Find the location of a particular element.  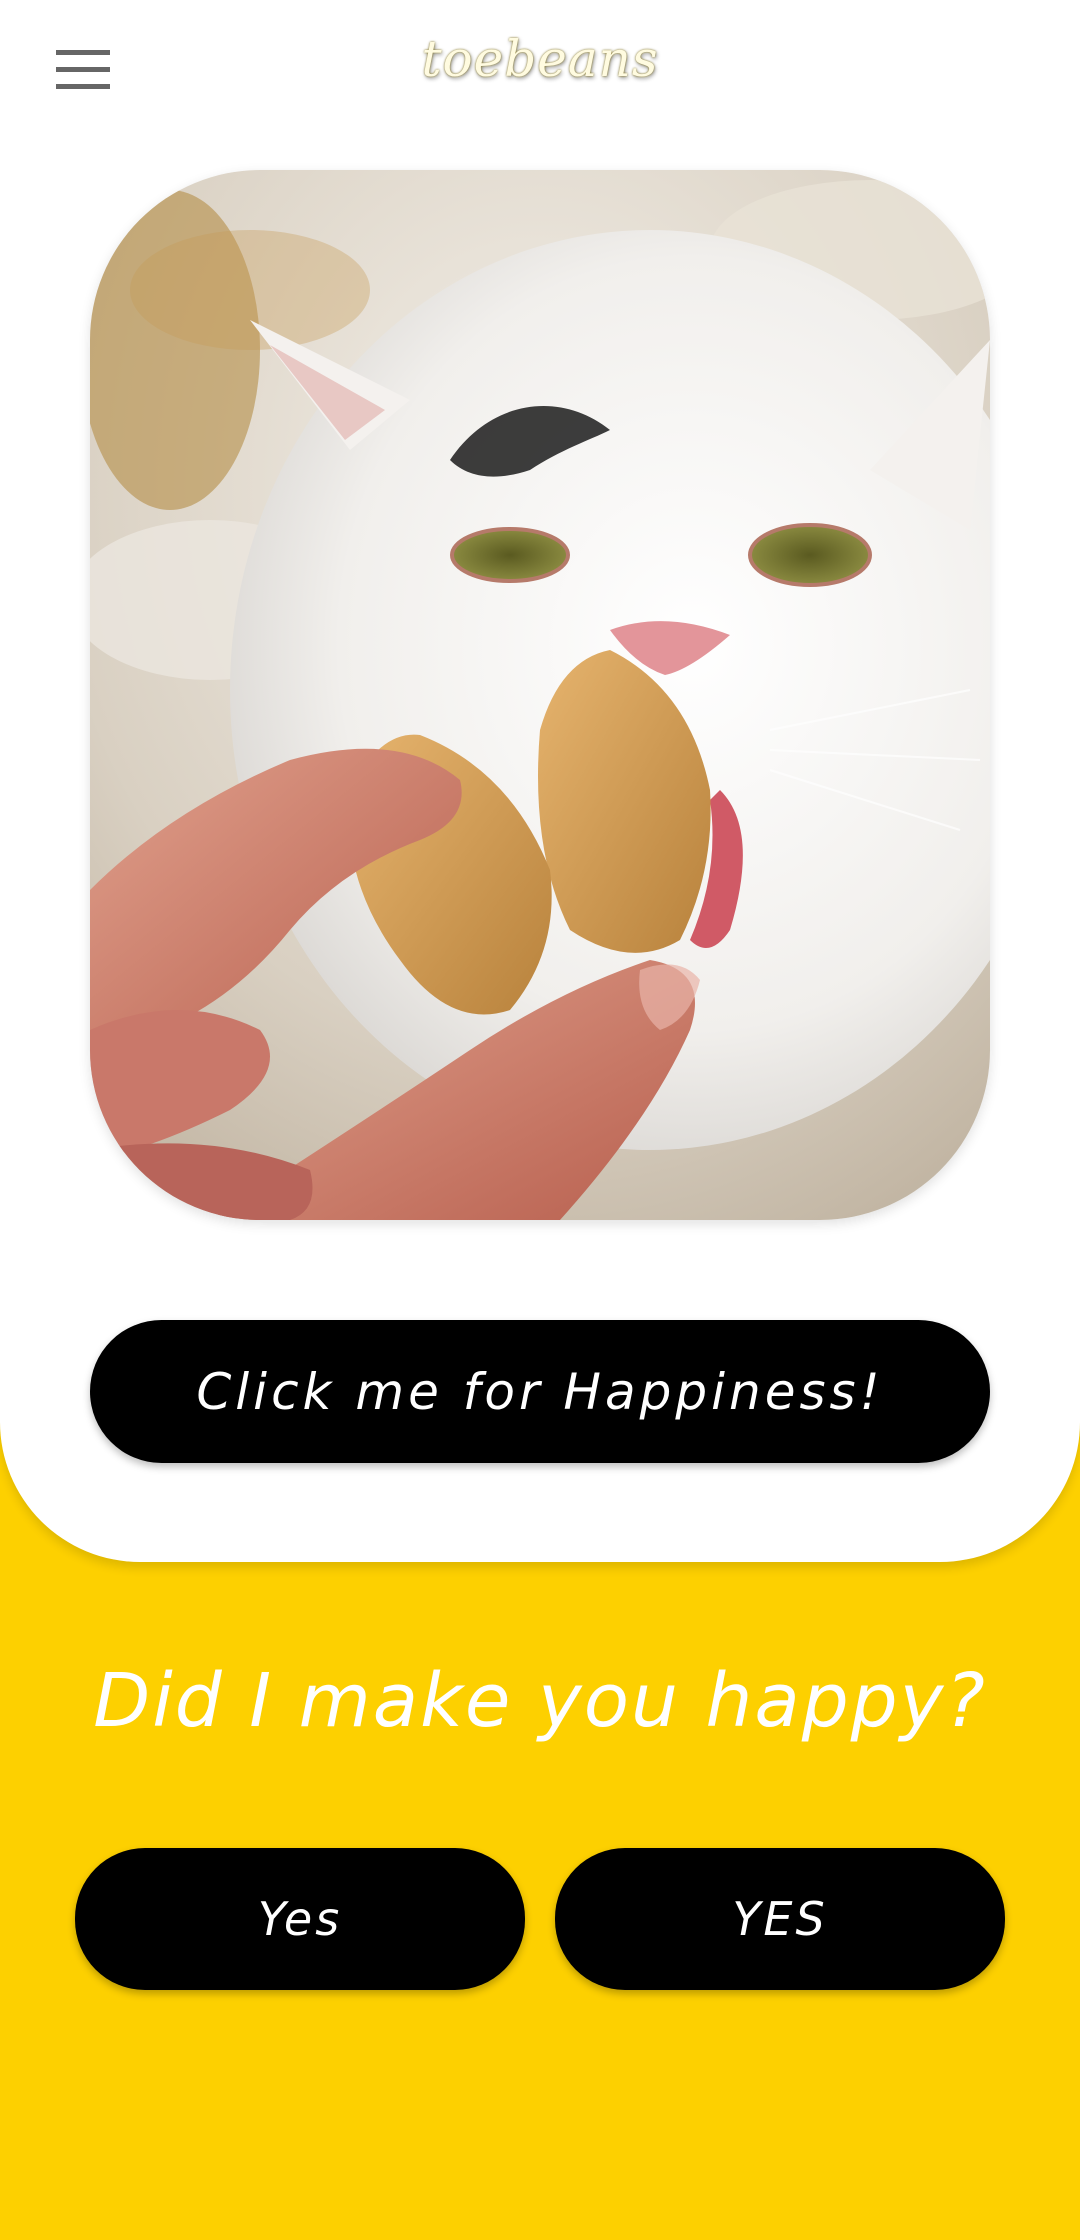

happiness-question: Did I make you happy? is located at coordinates (540, 1701).